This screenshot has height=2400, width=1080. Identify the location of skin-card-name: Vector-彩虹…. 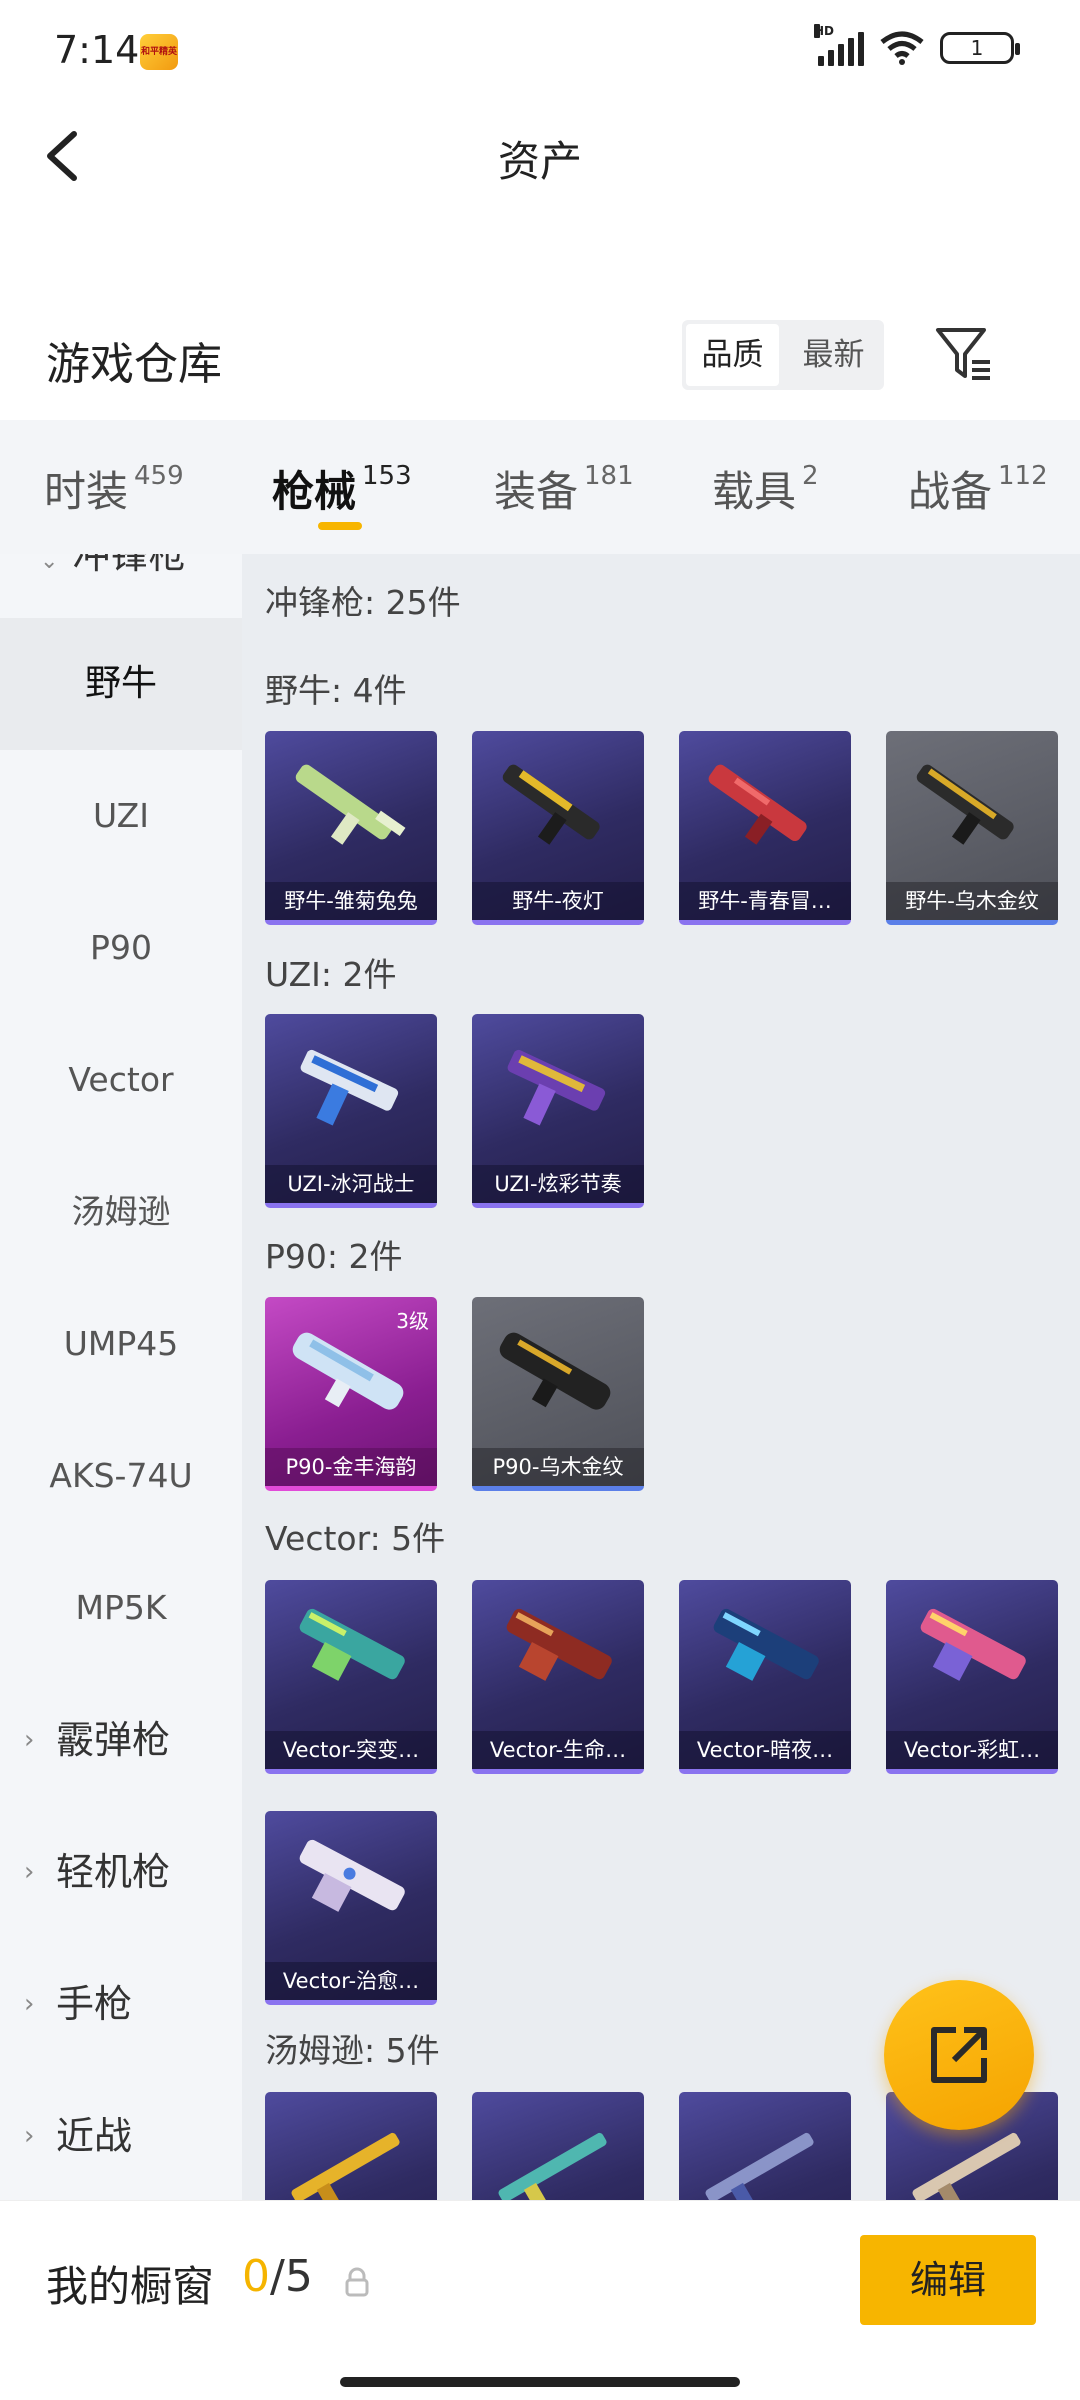
(972, 1750).